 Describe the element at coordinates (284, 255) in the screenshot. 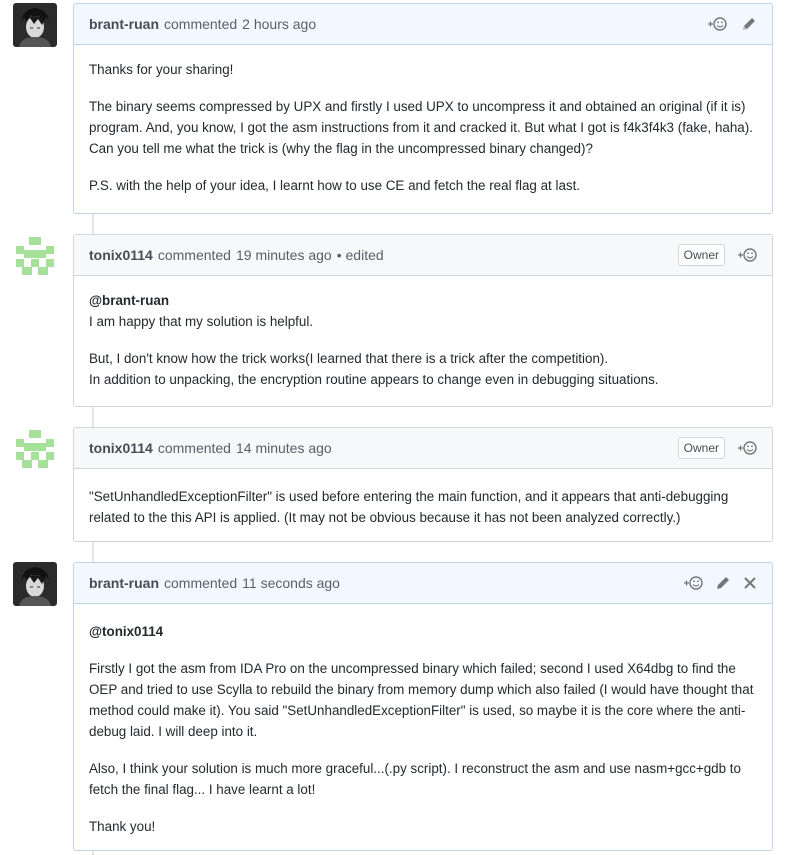

I see `comment-timestamp: 19 minutes ago` at that location.